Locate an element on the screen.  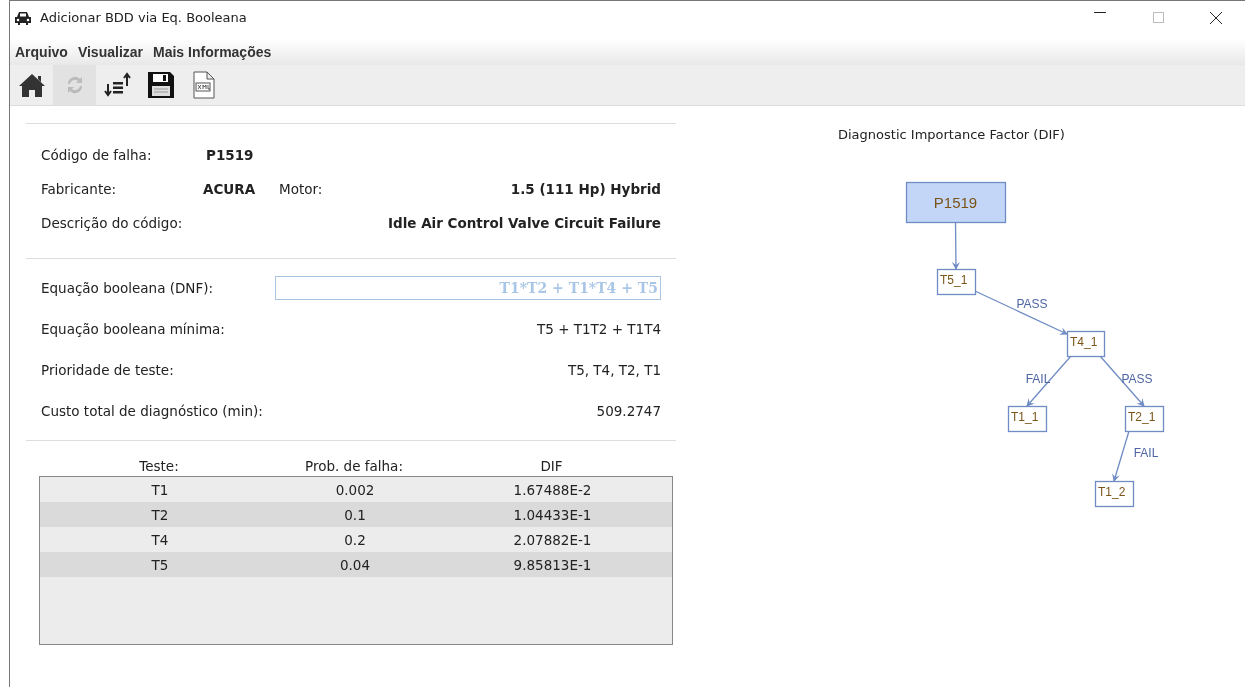
table-cell-text: 1.04433E-1 is located at coordinates (552, 514).